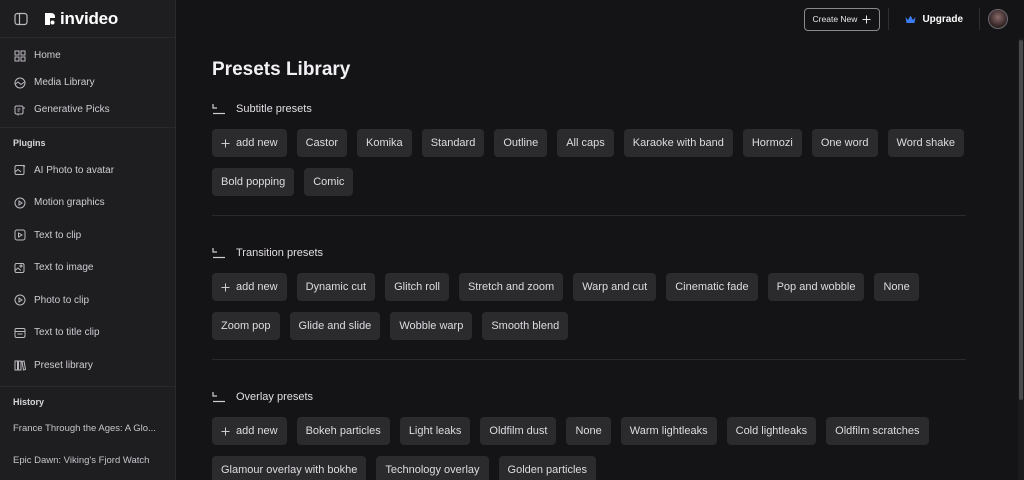 This screenshot has height=480, width=1024. I want to click on preset-chip: All caps, so click(585, 143).